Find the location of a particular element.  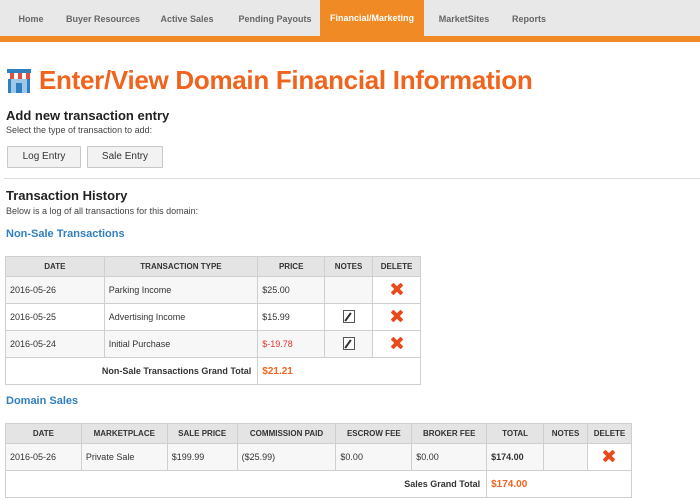

col-transaction-type: TRANSACTION TYPE is located at coordinates (181, 266).